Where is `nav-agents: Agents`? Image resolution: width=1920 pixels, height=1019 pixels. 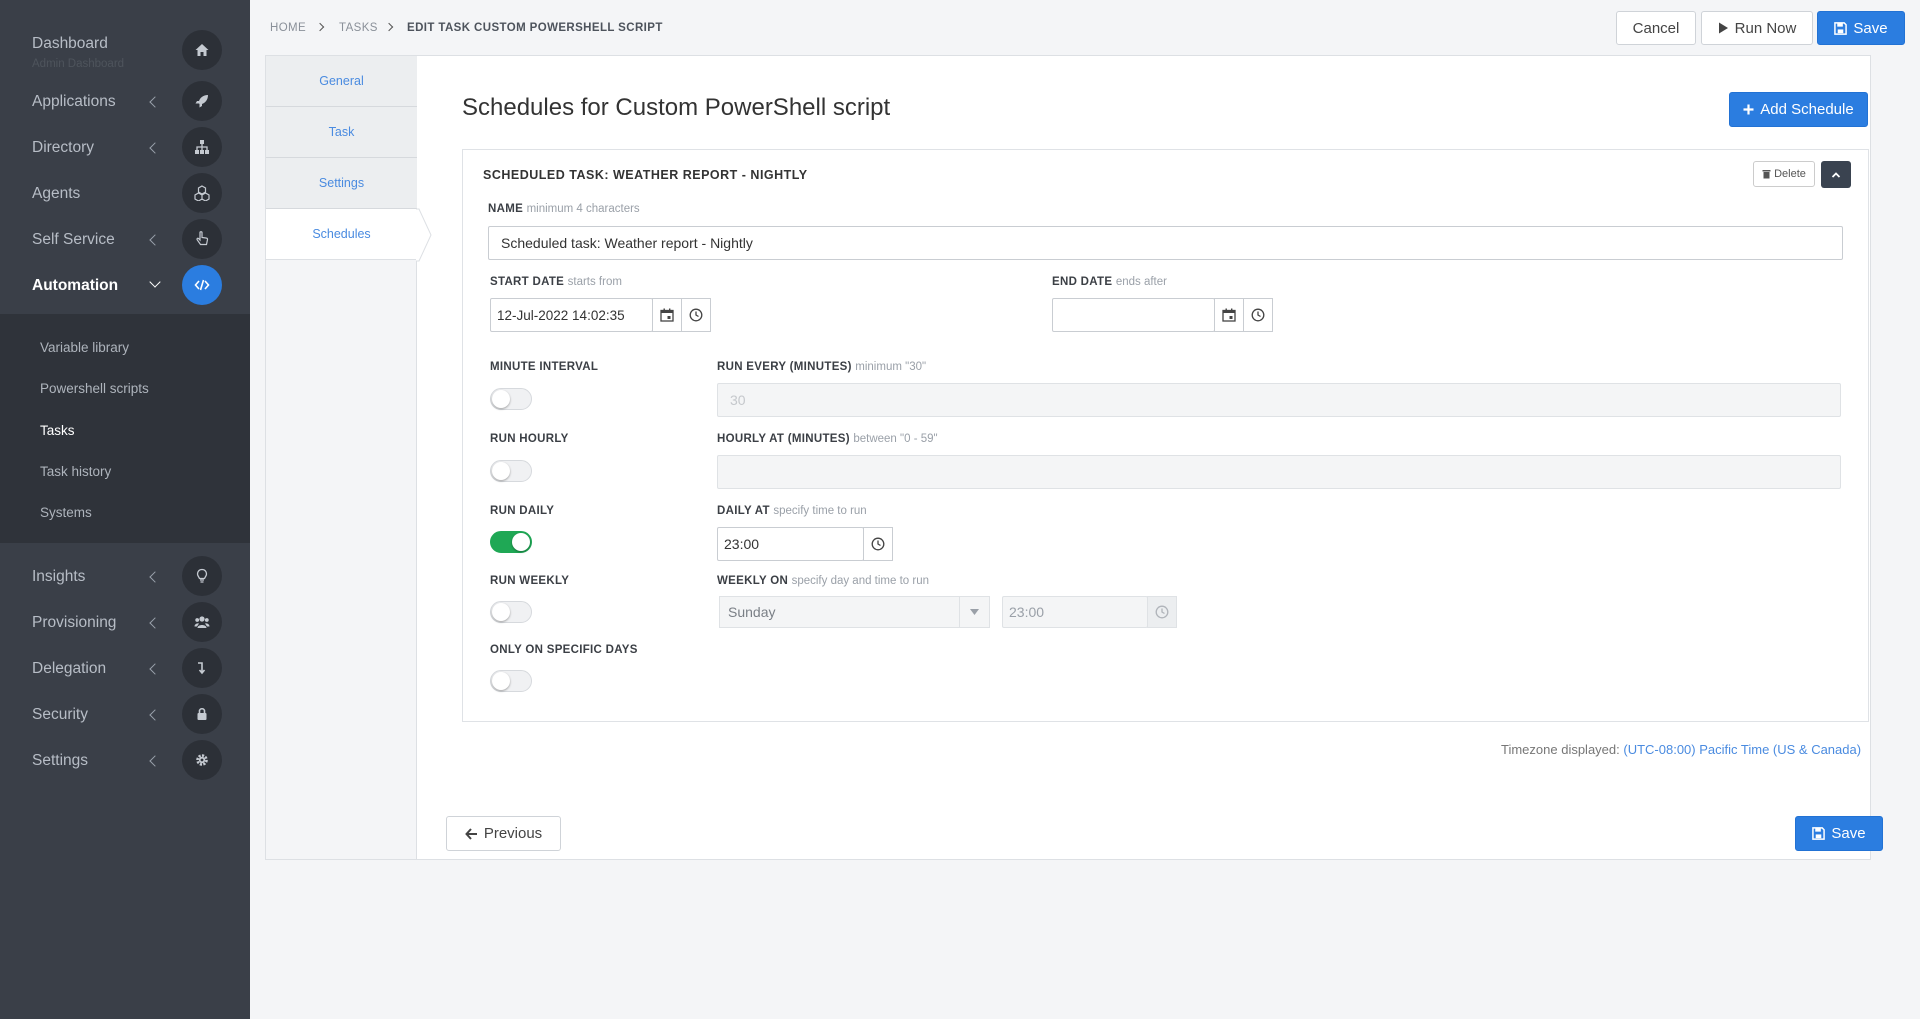 nav-agents: Agents is located at coordinates (125, 193).